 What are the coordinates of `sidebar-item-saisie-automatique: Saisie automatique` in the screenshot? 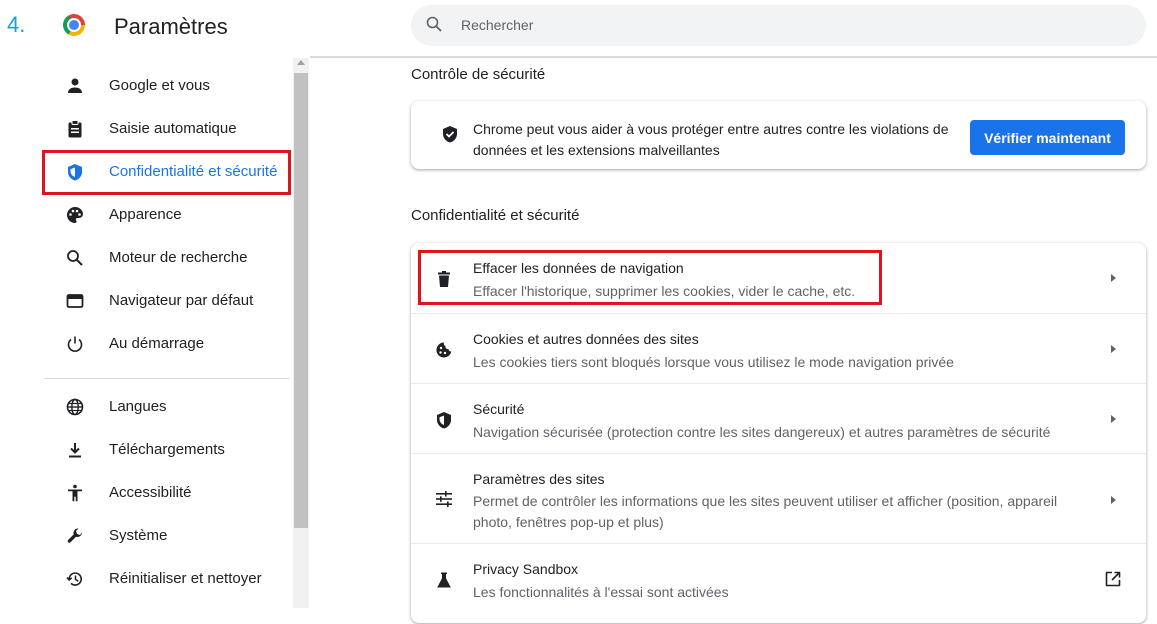 It's located at (167, 129).